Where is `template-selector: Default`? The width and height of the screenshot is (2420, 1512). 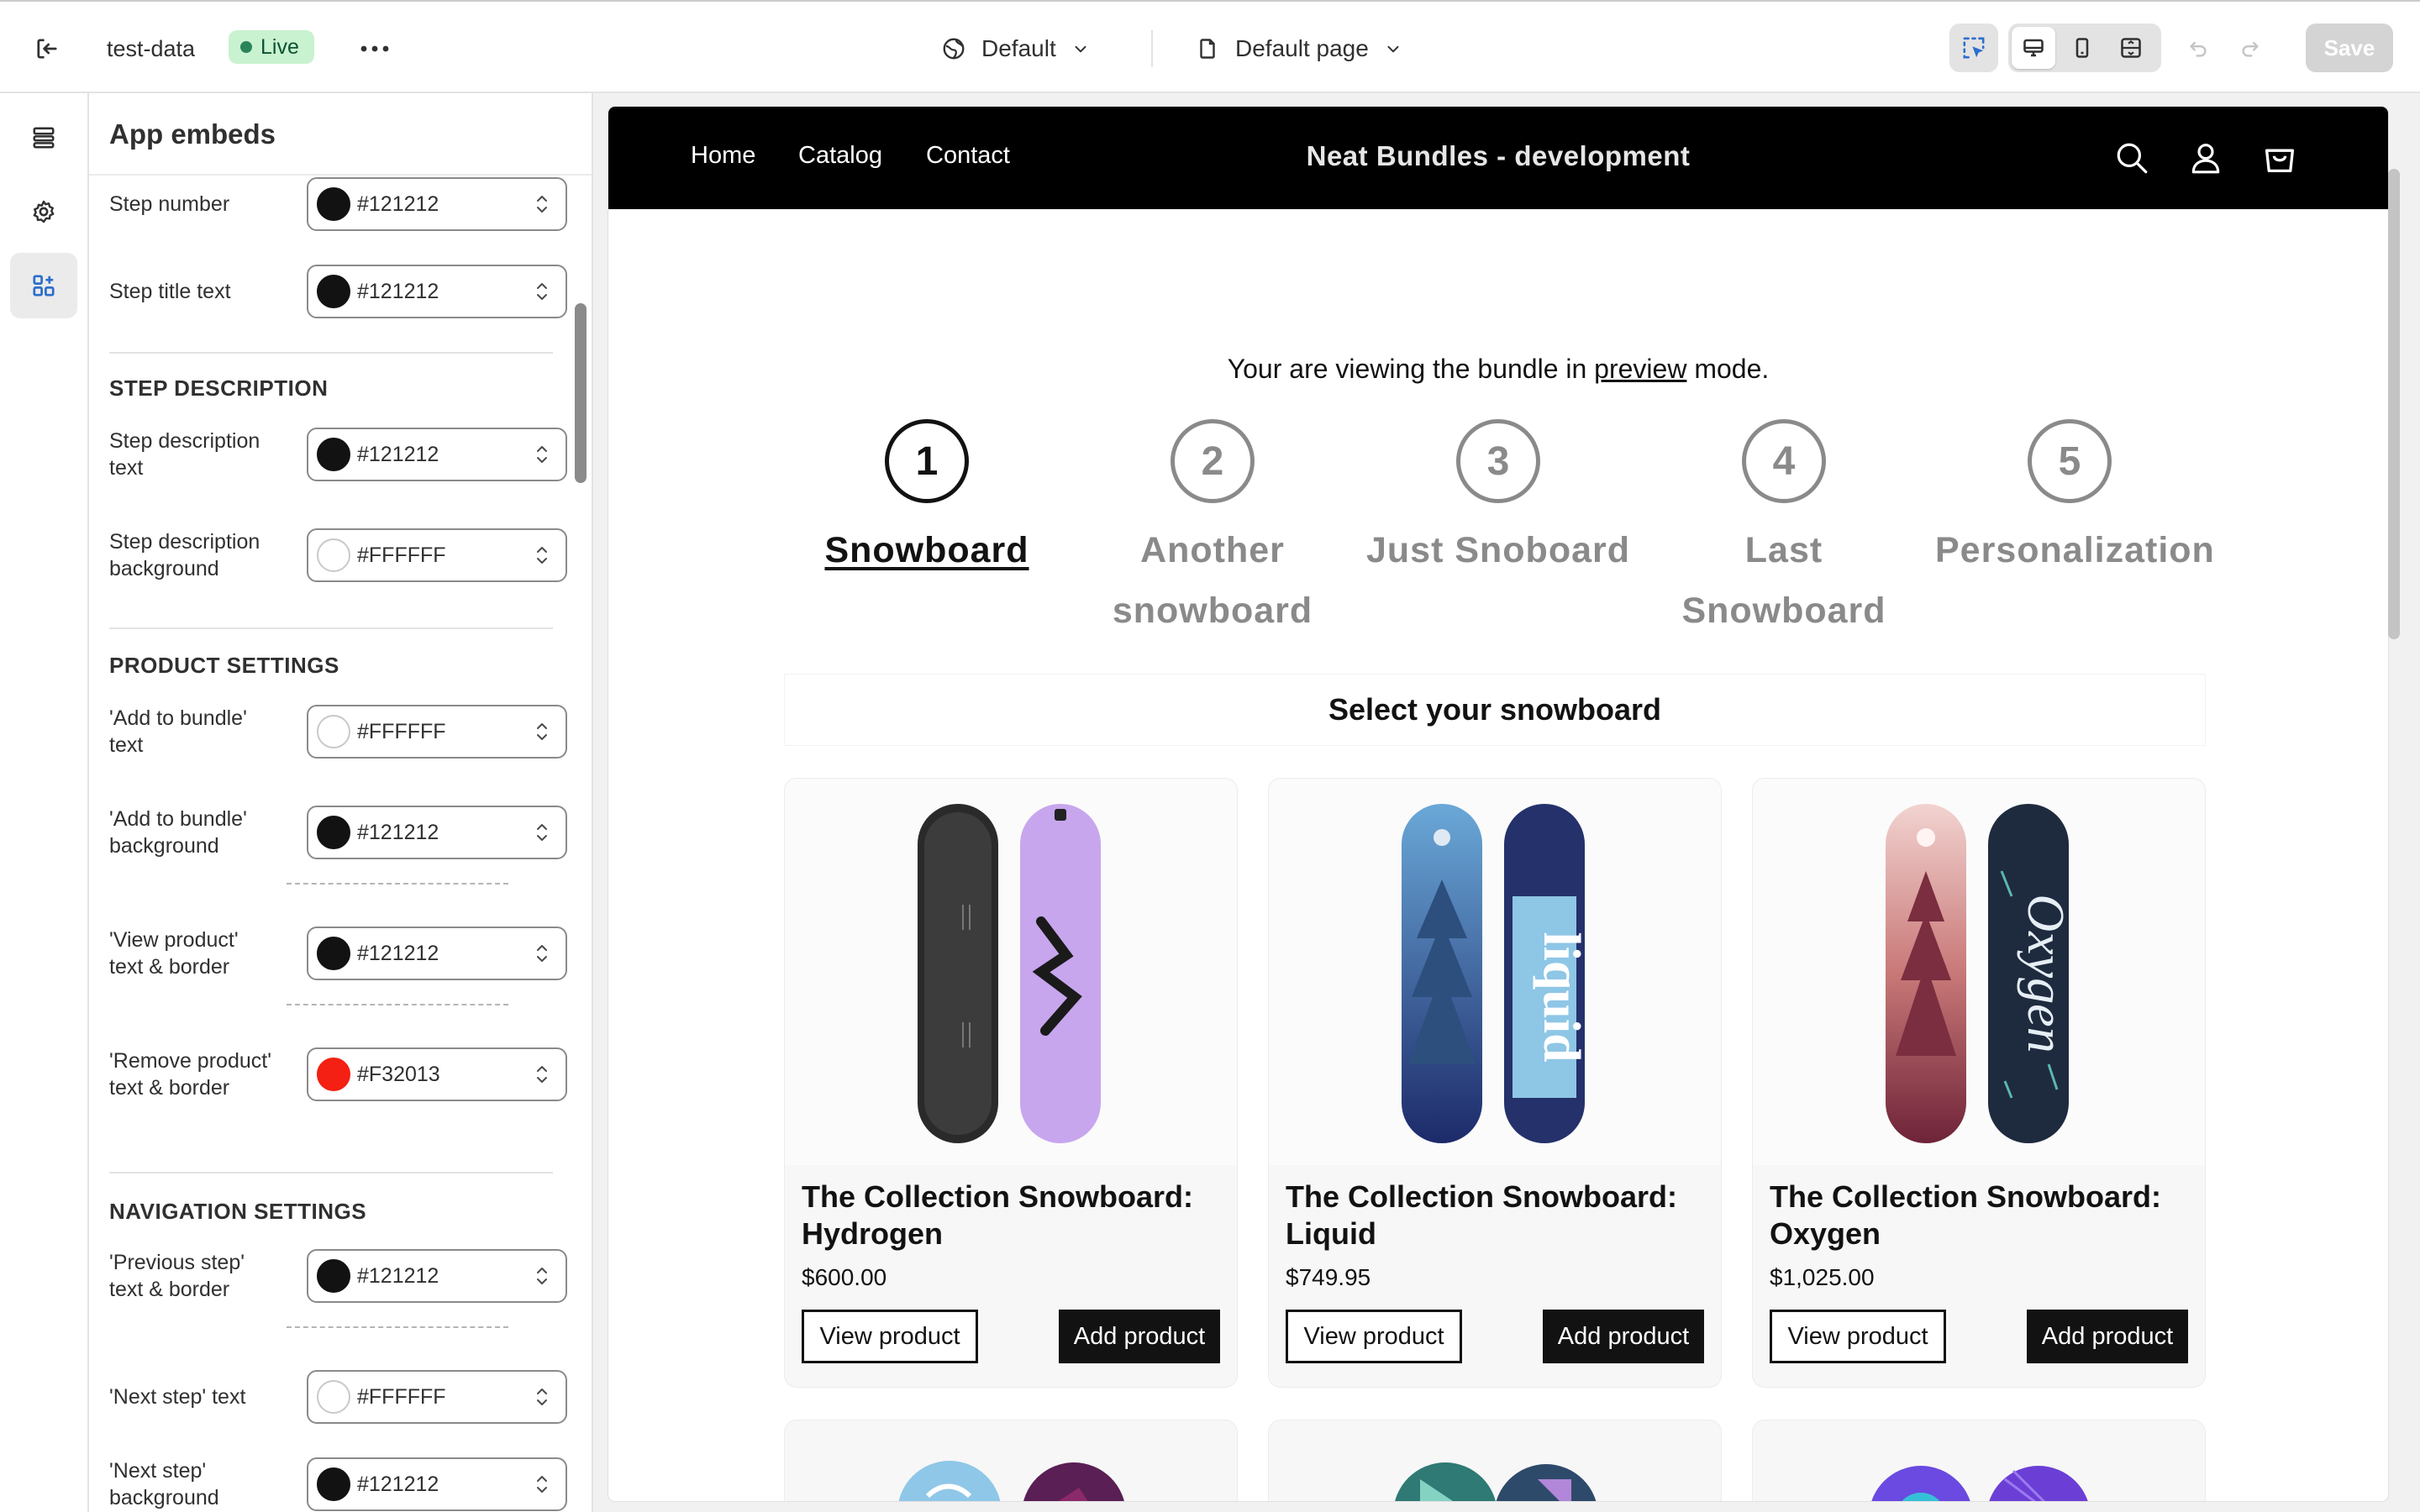
template-selector: Default is located at coordinates (1016, 49).